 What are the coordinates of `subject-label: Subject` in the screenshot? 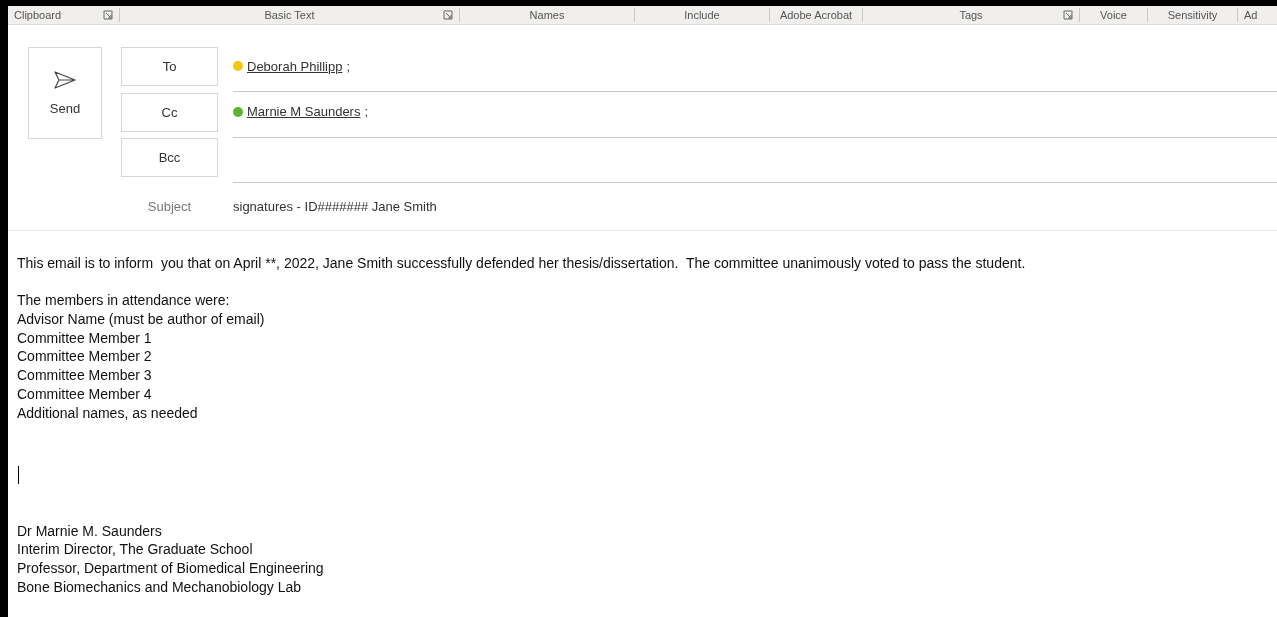 It's located at (169, 207).